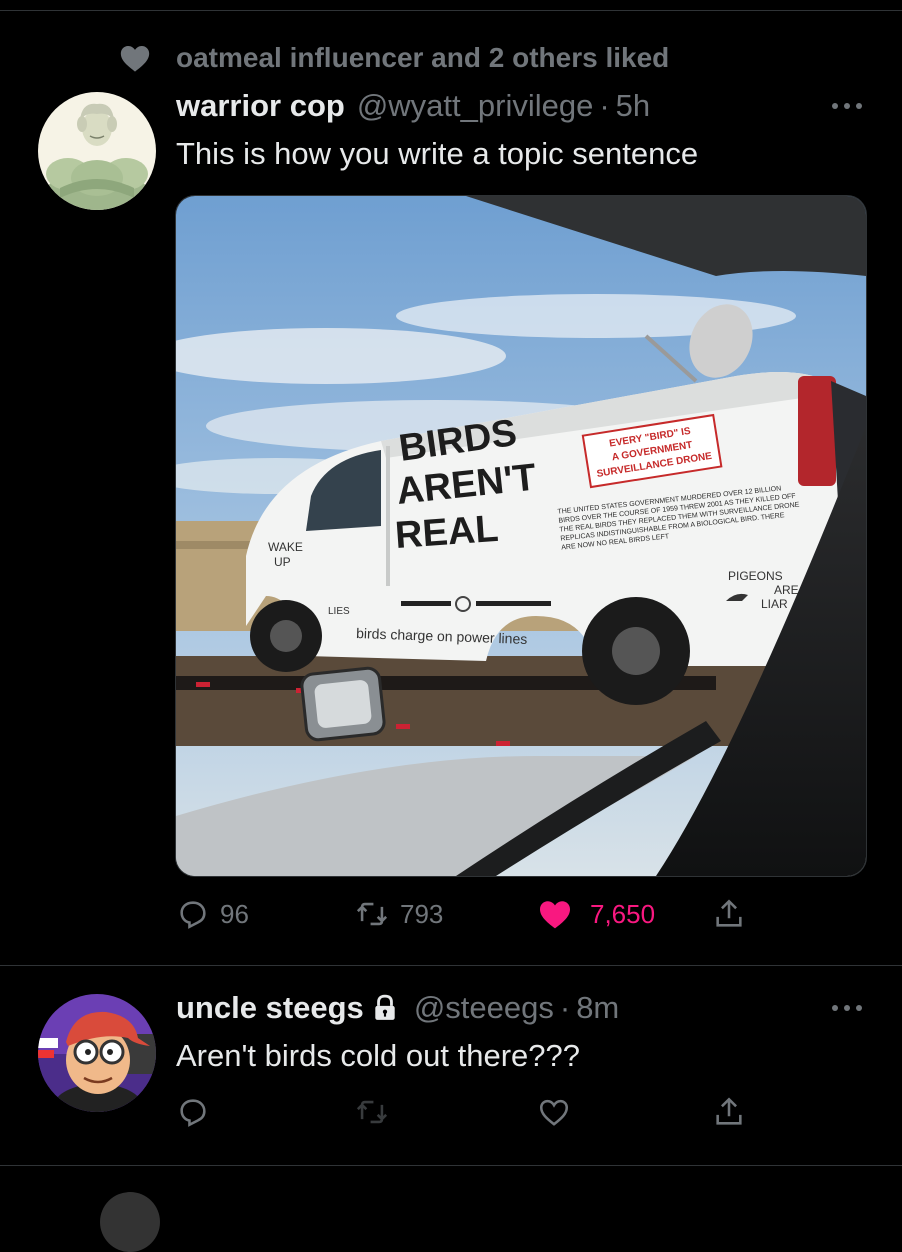  What do you see at coordinates (397, 1008) in the screenshot?
I see `tweet-header: uncle steegs @steeegs · 8m` at bounding box center [397, 1008].